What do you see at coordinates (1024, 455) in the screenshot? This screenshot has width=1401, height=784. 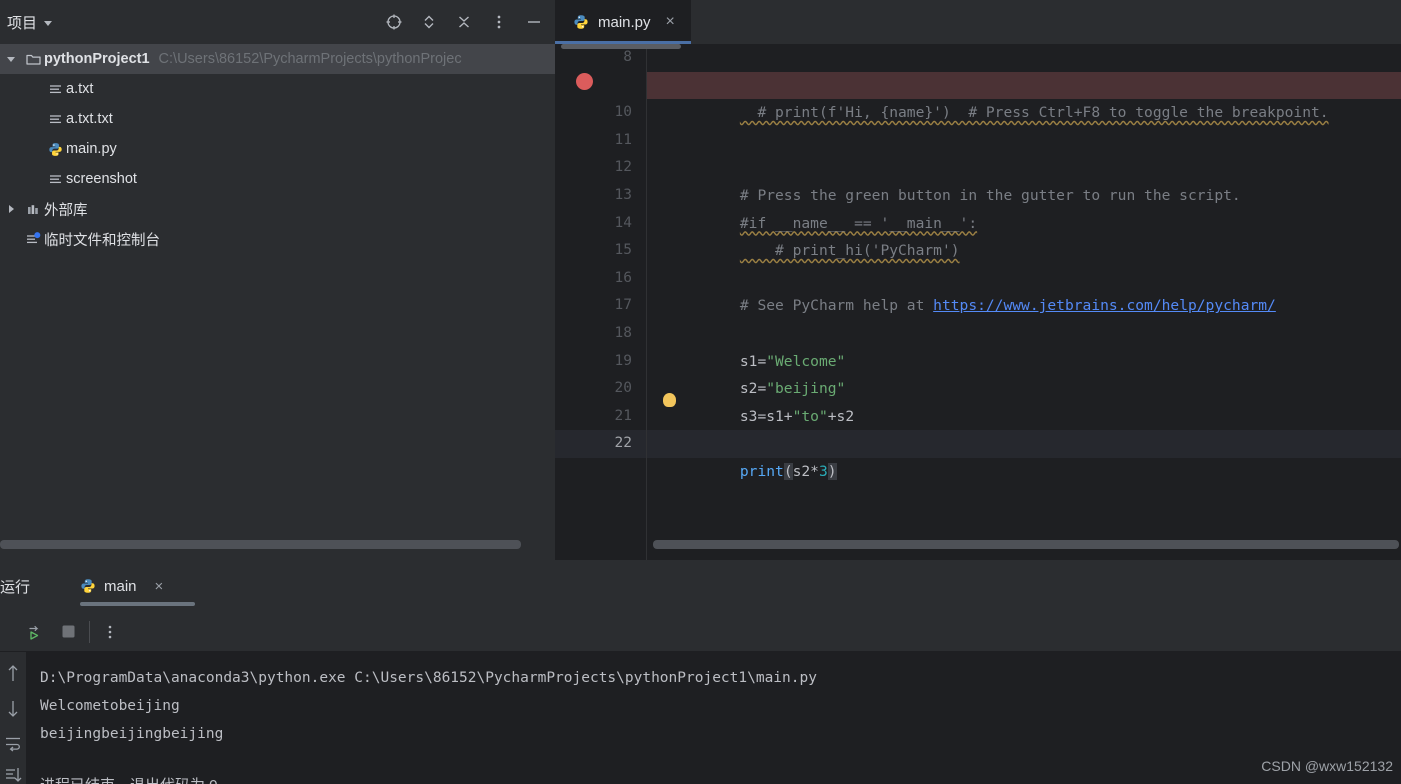 I see `code-line-22: print(s2*3)` at bounding box center [1024, 455].